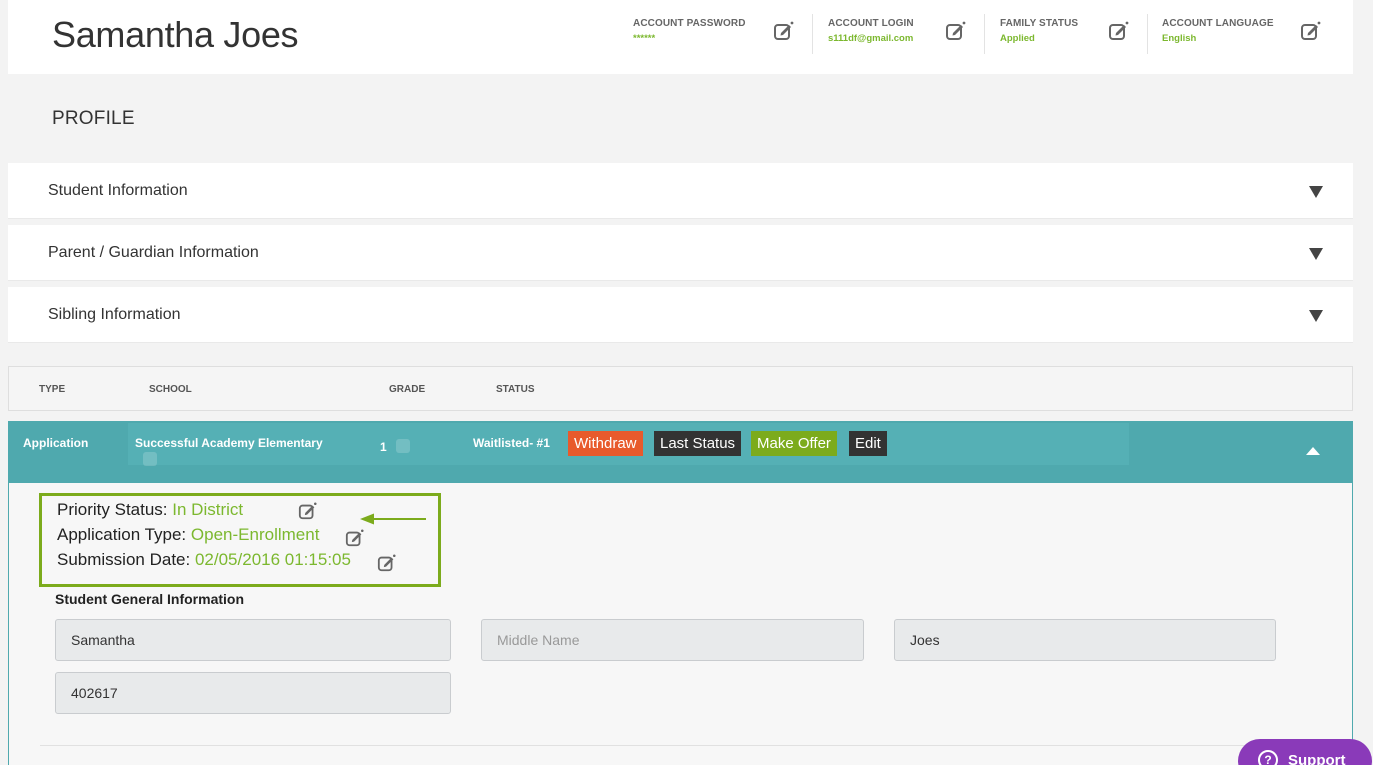 The height and width of the screenshot is (765, 1373). Describe the element at coordinates (175, 34) in the screenshot. I see `user-name: Samantha Joes` at that location.